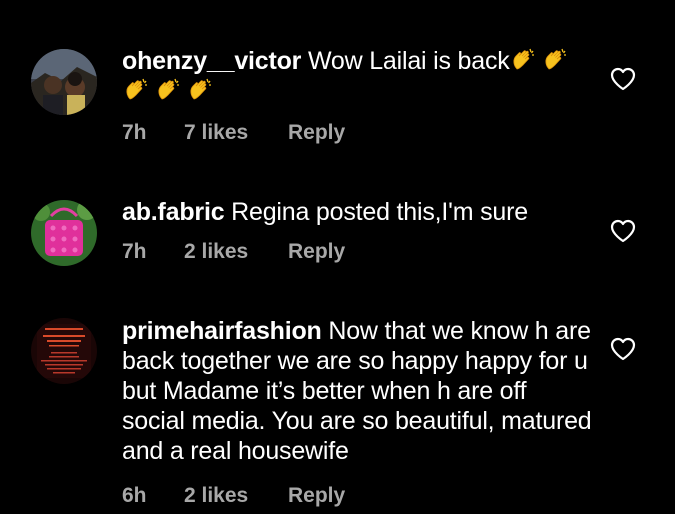  Describe the element at coordinates (173, 212) in the screenshot. I see `comment-username: ab.fabric` at that location.